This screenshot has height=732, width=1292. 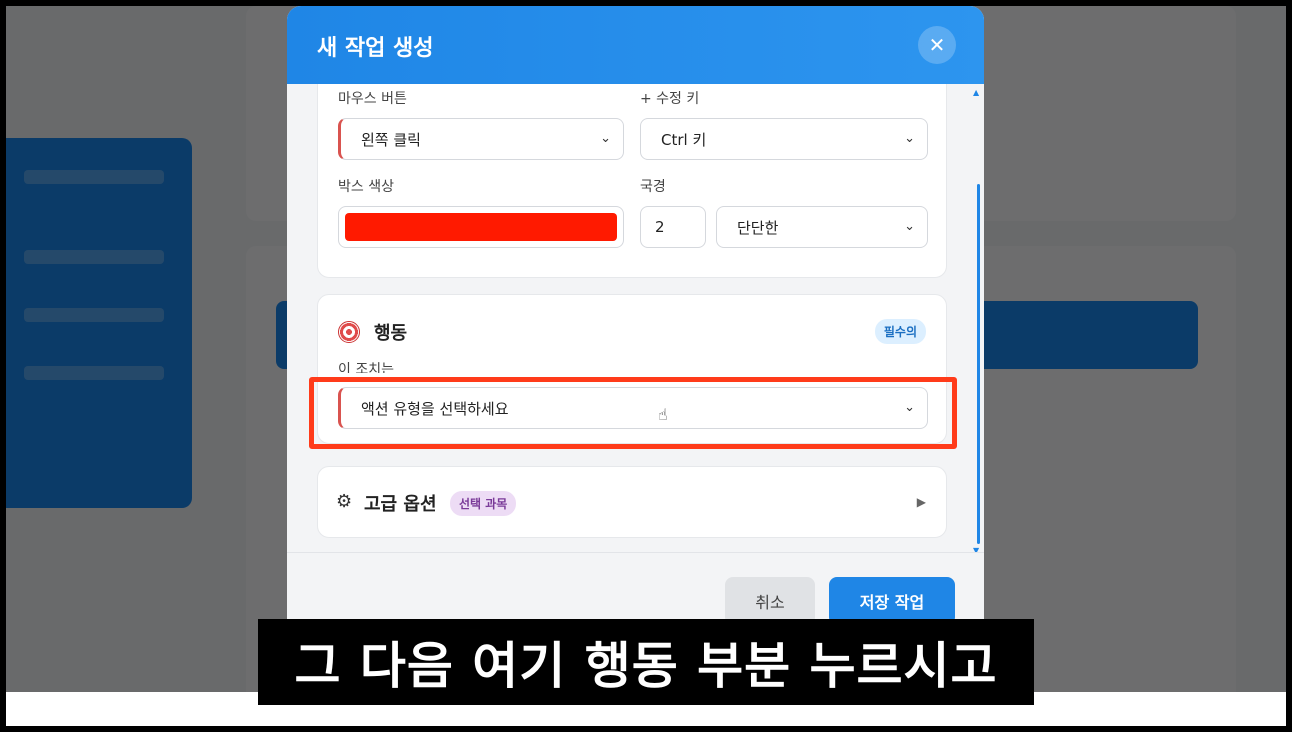 I want to click on required-badge: 필수의, so click(x=900, y=331).